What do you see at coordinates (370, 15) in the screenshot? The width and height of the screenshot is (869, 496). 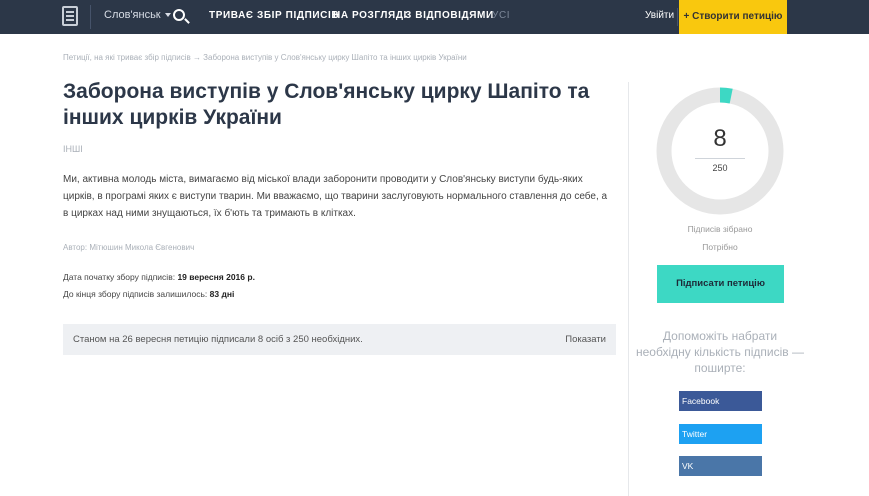 I see `nav-under-review: НА РОЗГЛЯДІ` at bounding box center [370, 15].